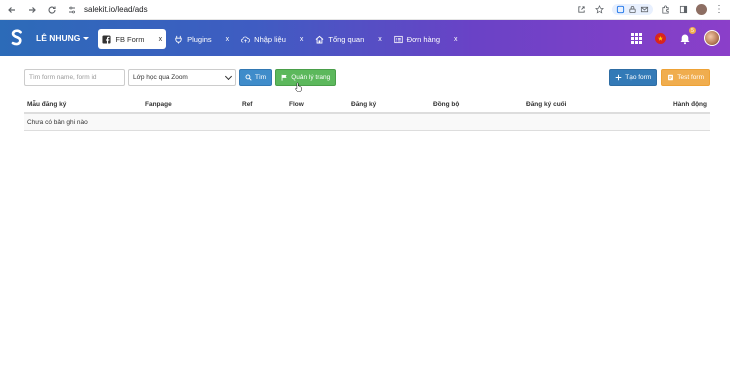  What do you see at coordinates (57, 122) in the screenshot?
I see `empty-message: Chưa có bản ghi nào` at bounding box center [57, 122].